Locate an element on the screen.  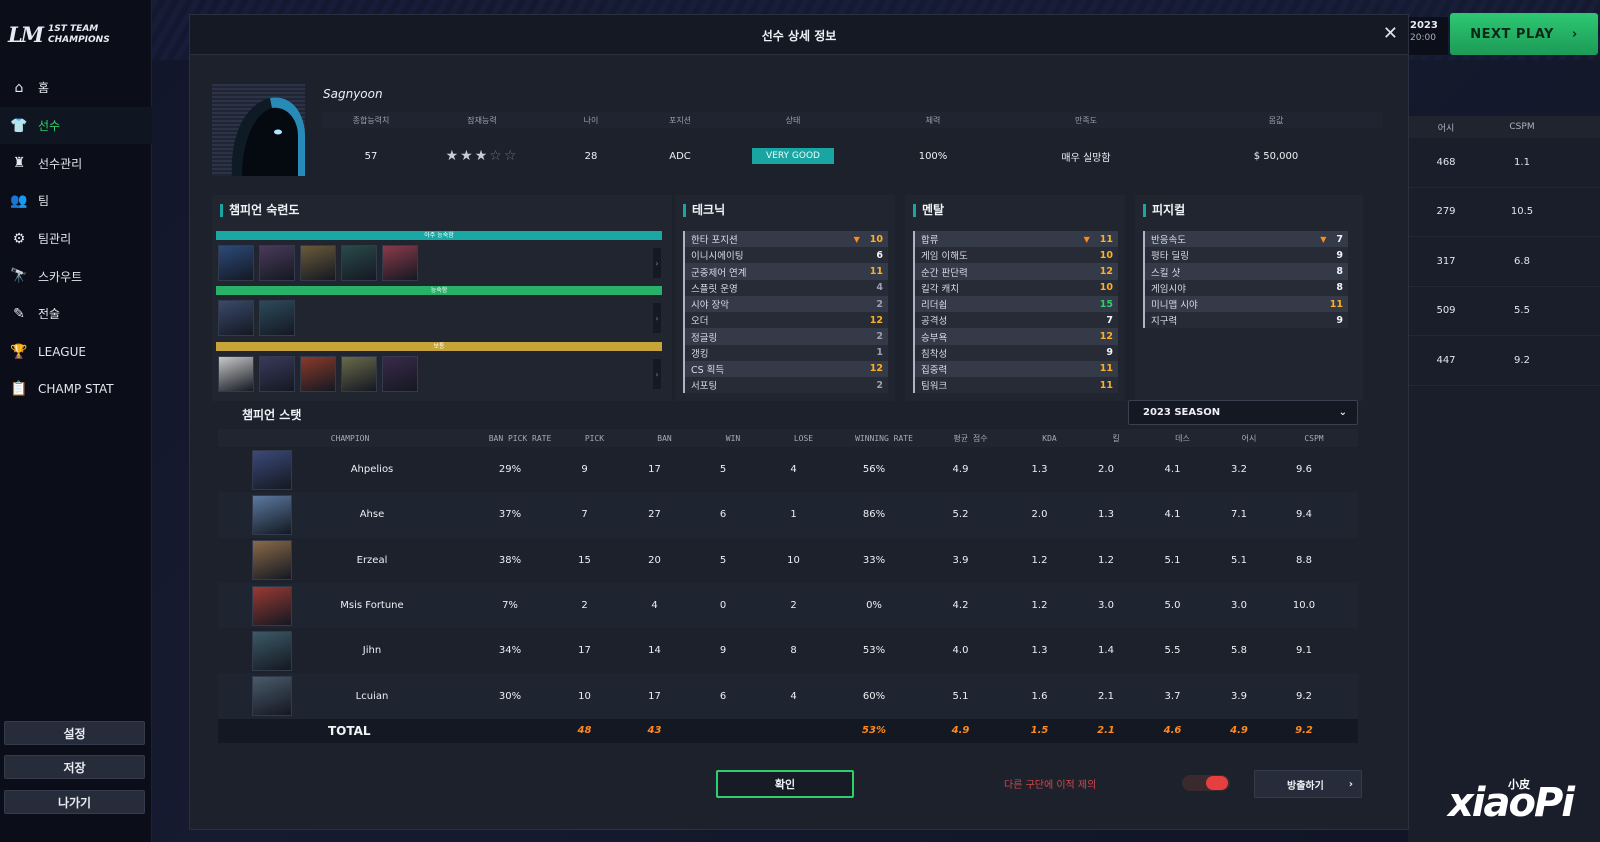
transfer-offer-label: 다른 구단에 이적 제의 is located at coordinates (1050, 785).